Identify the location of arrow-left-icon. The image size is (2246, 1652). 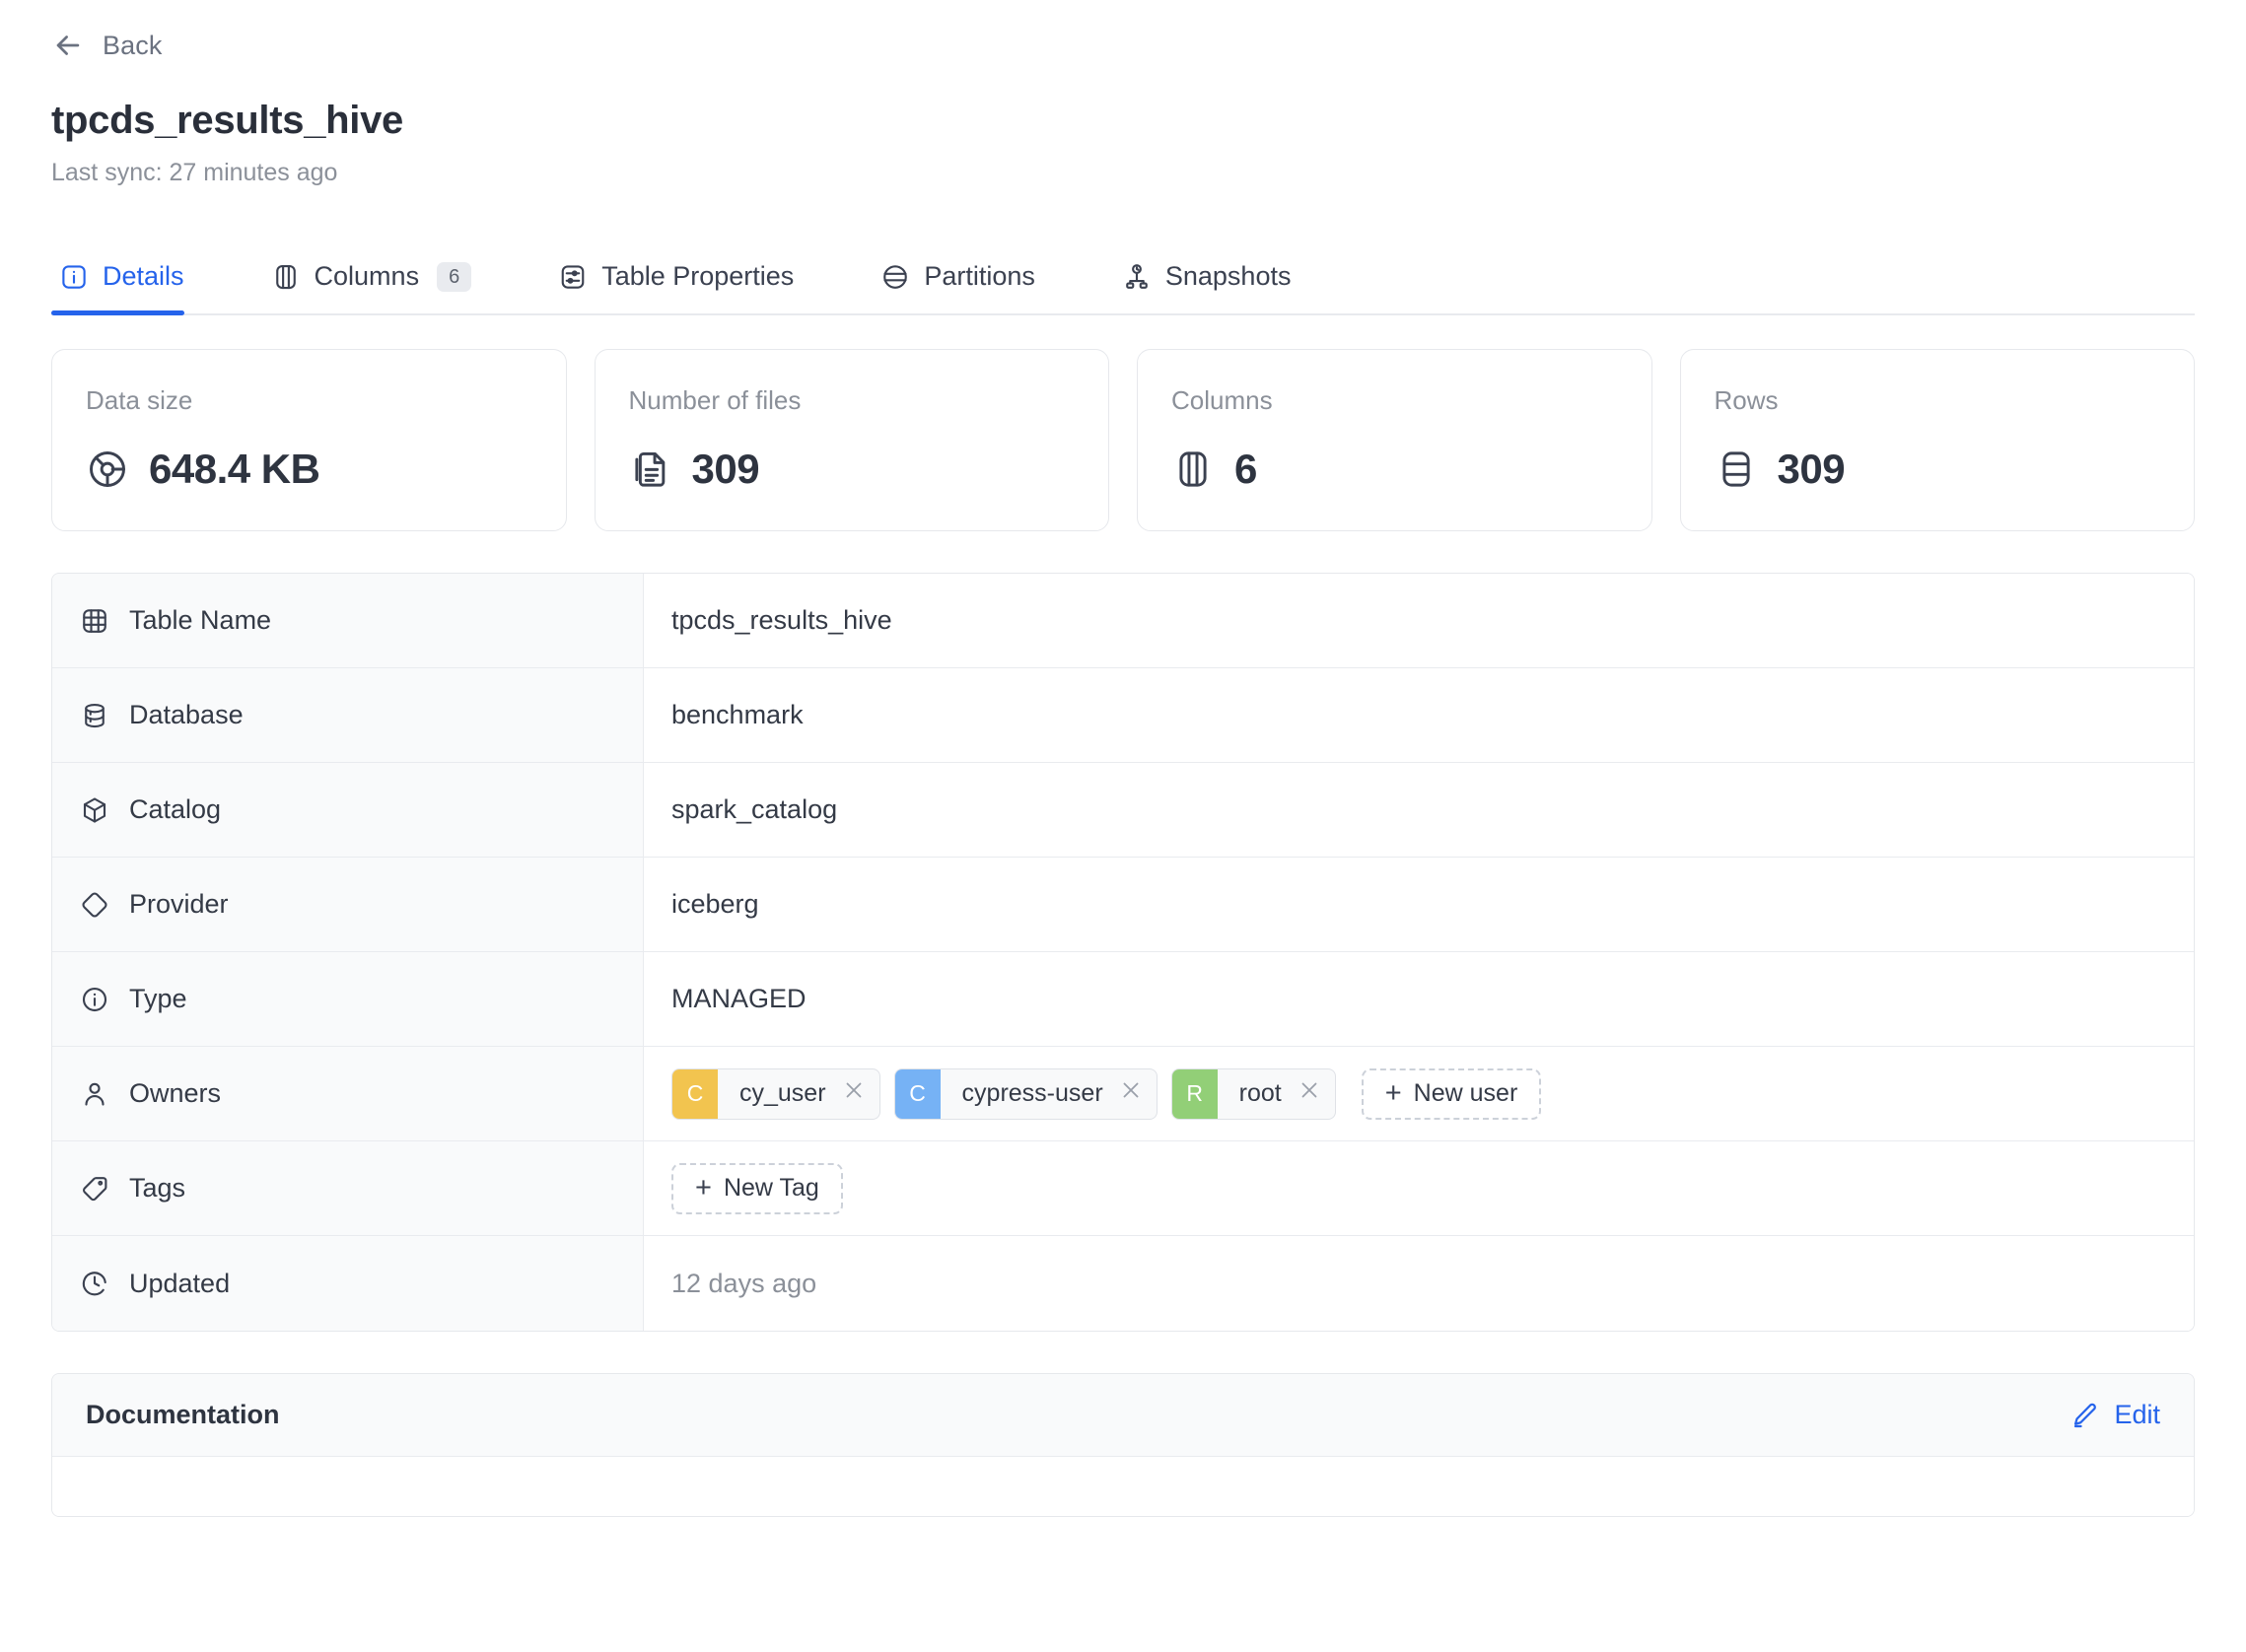
(68, 45).